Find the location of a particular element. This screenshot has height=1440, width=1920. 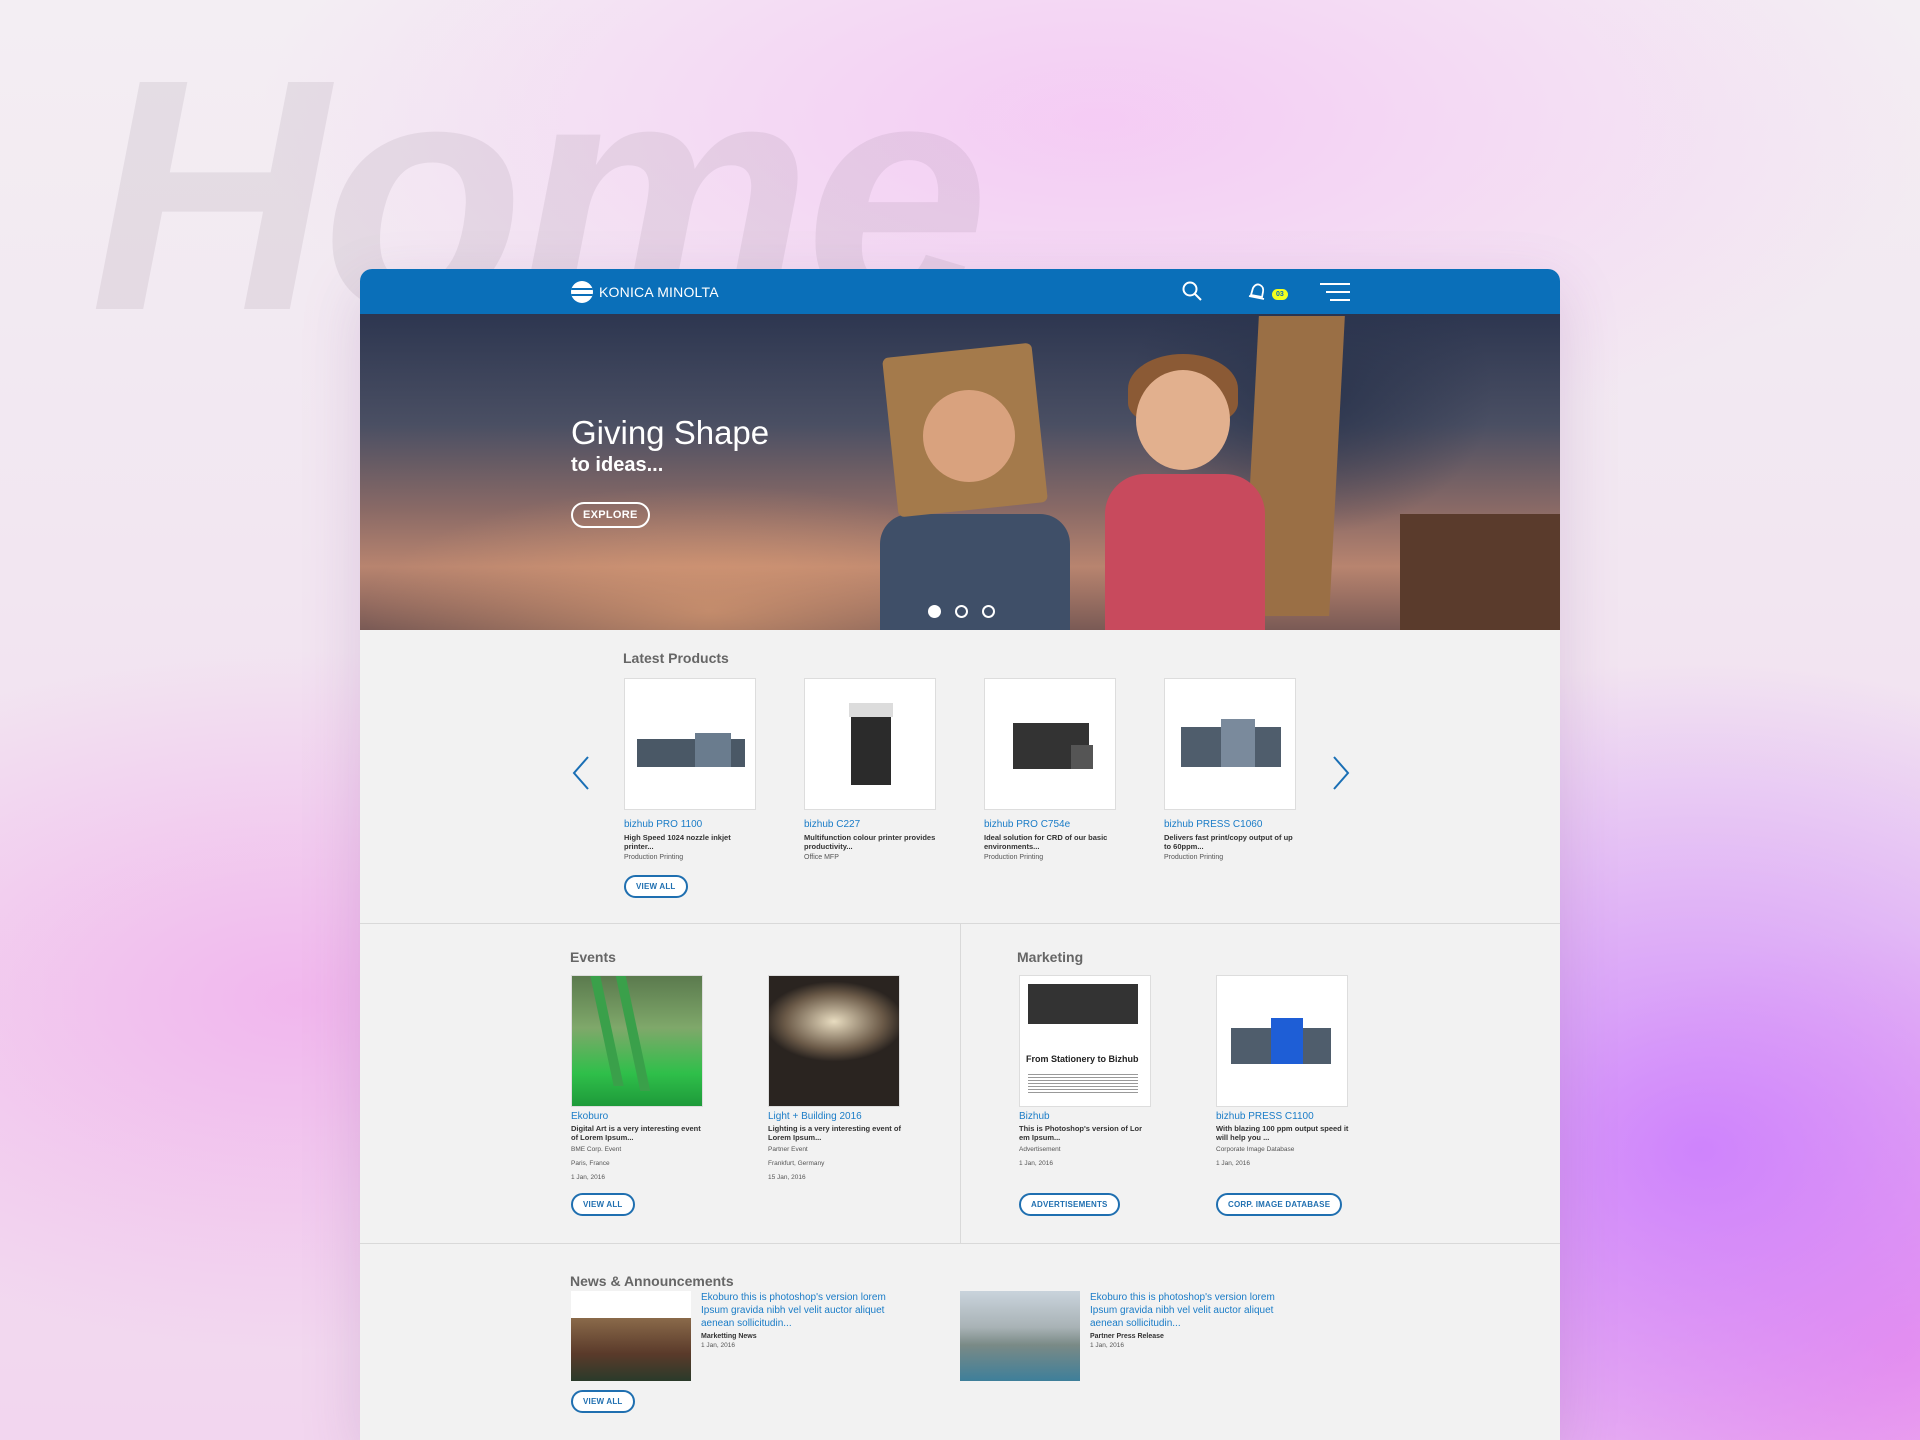

chevron-left-icon is located at coordinates (581, 775).